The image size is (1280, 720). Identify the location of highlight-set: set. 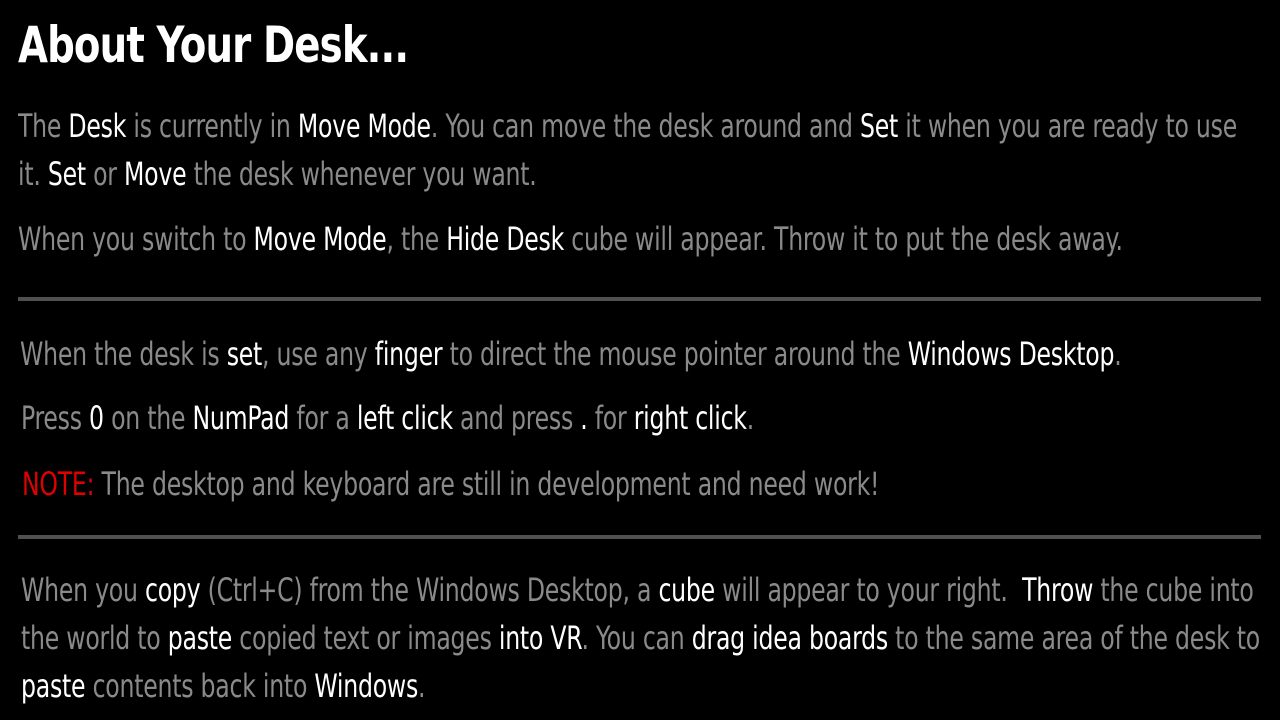
(244, 354).